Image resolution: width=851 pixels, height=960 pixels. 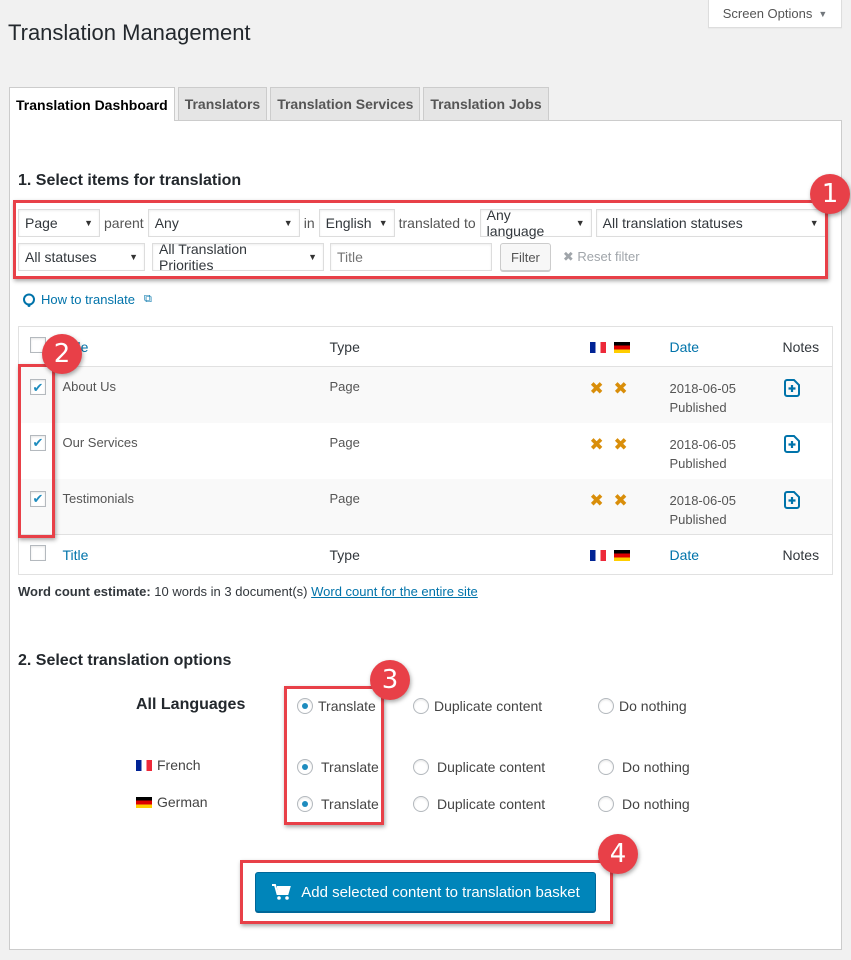 What do you see at coordinates (84, 591) in the screenshot?
I see `word-count-label: Word count estimate:` at bounding box center [84, 591].